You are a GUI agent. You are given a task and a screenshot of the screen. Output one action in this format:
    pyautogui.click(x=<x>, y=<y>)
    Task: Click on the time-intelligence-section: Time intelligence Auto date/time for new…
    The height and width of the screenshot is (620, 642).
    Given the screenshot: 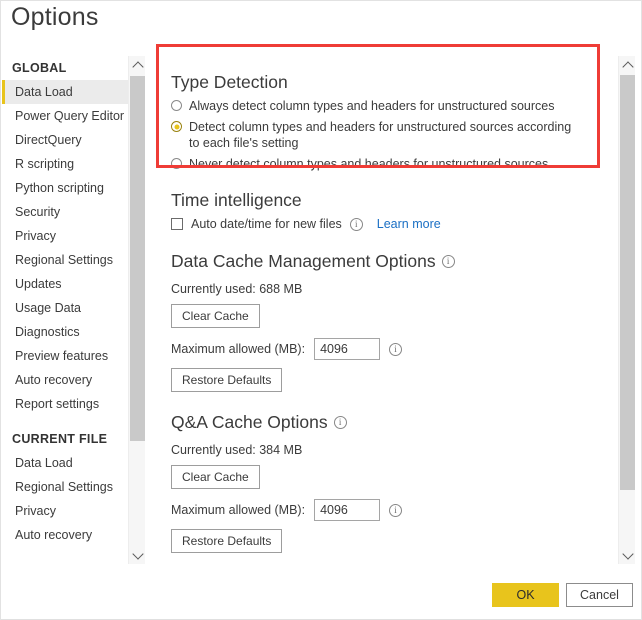 What is the action you would take?
    pyautogui.click(x=382, y=201)
    